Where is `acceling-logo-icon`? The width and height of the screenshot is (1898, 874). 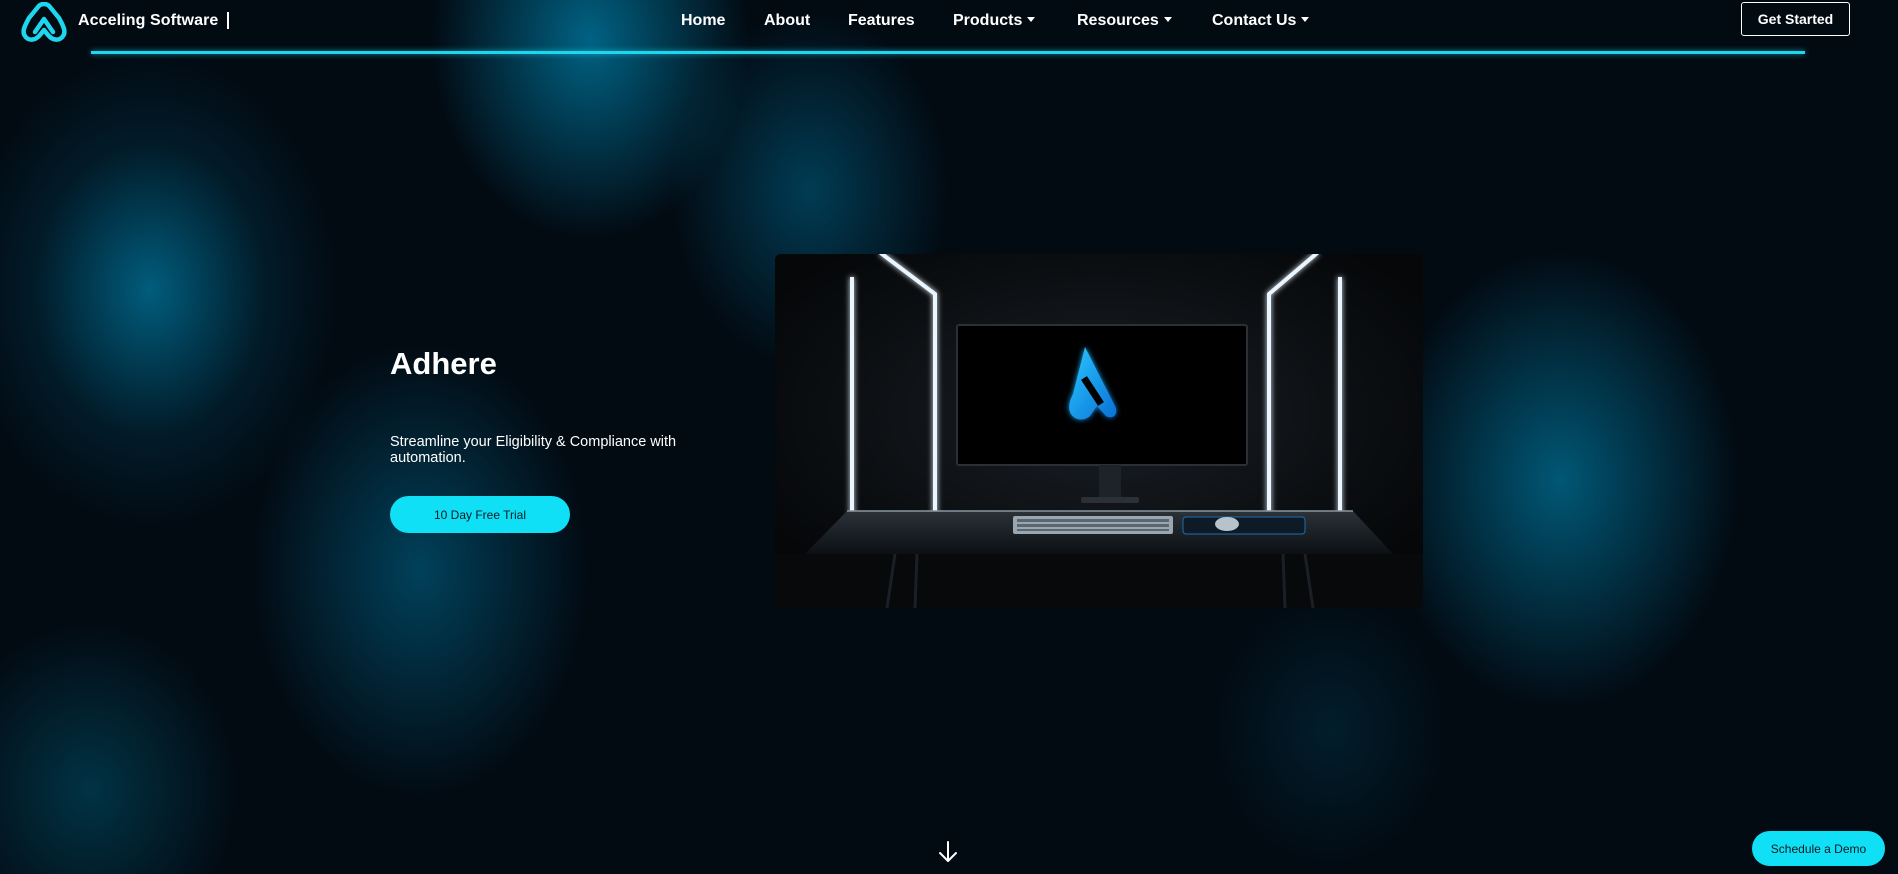
acceling-logo-icon is located at coordinates (44, 23).